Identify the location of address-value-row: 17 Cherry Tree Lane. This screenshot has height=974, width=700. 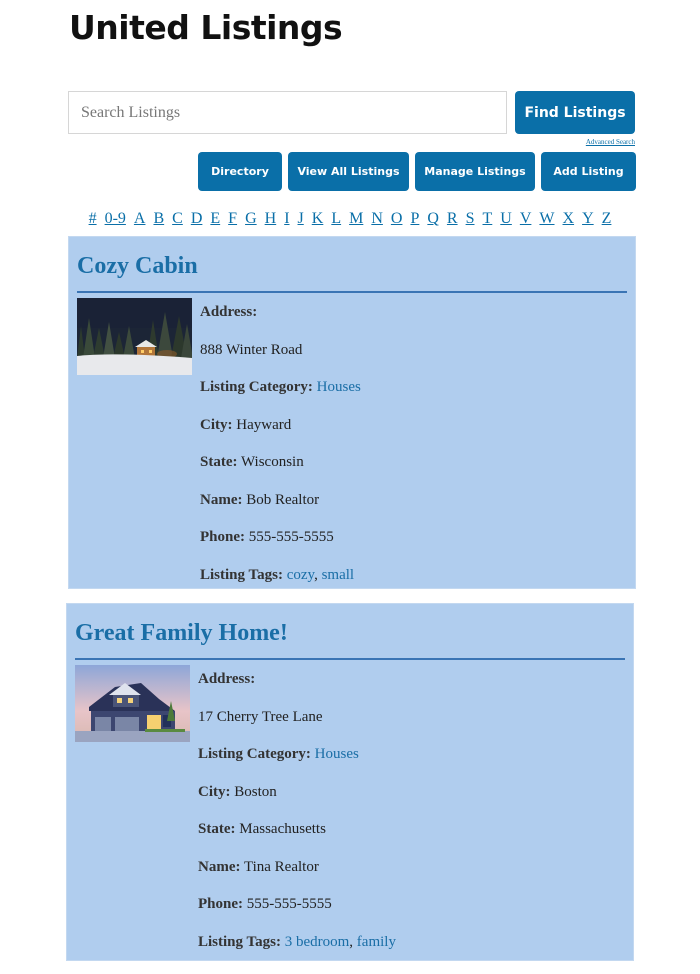
(408, 727).